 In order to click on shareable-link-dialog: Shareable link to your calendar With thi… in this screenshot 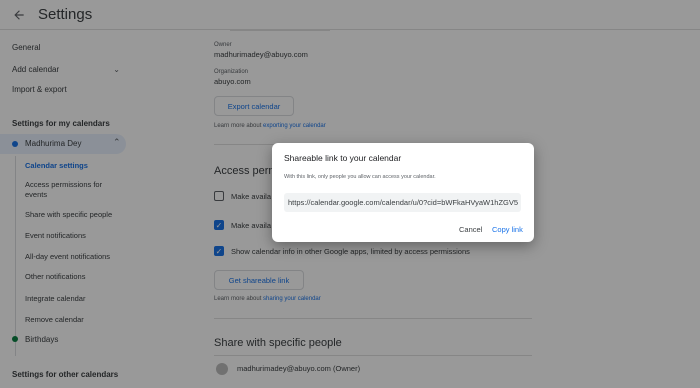, I will do `click(403, 192)`.